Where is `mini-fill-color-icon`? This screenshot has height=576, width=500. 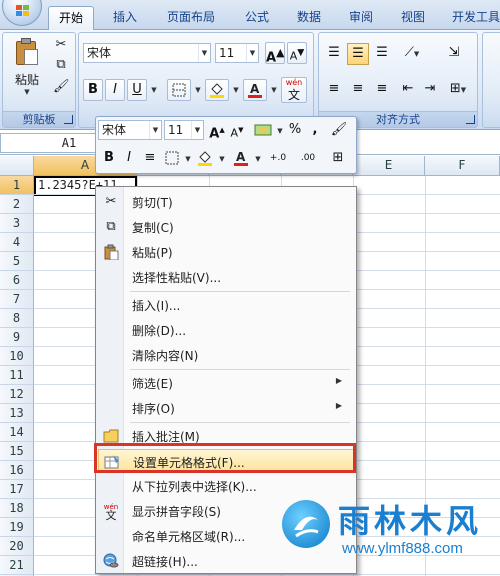 mini-fill-color-icon is located at coordinates (205, 159).